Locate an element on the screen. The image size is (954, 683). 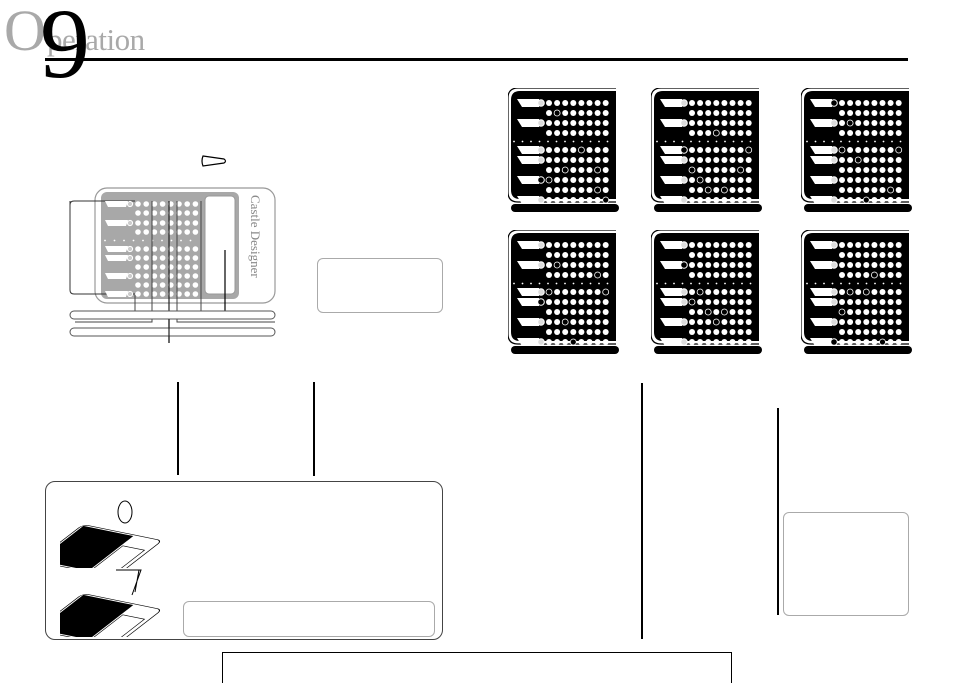
footer-box is located at coordinates (477, 667).